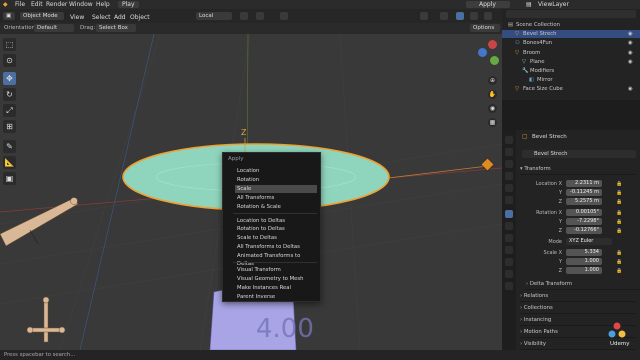  What do you see at coordinates (584, 201) in the screenshot?
I see `location-z-field: 5.2575 m` at bounding box center [584, 201].